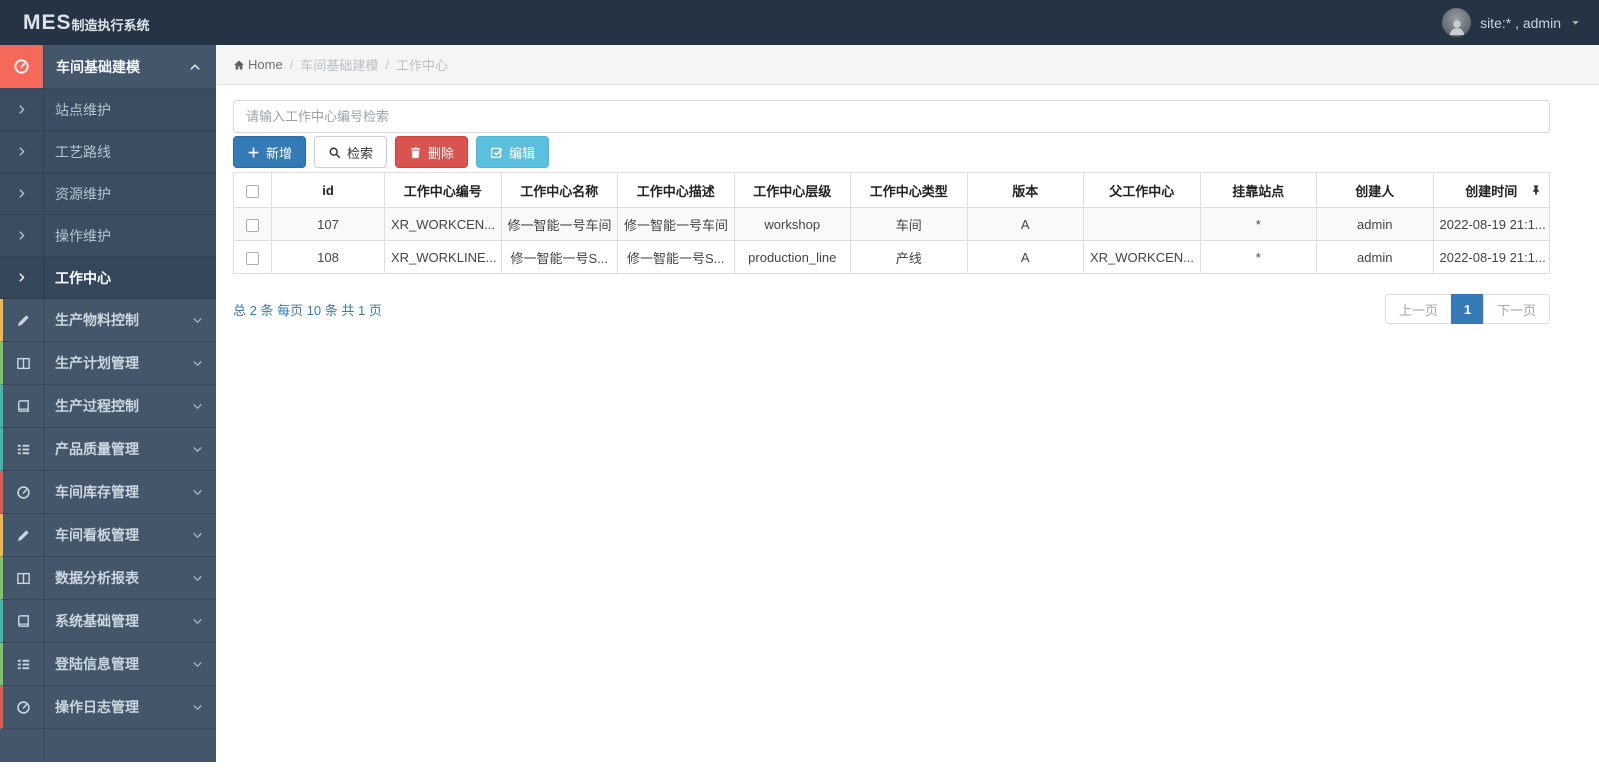 This screenshot has width=1599, height=777. What do you see at coordinates (891, 116) in the screenshot?
I see `work-center-search-input` at bounding box center [891, 116].